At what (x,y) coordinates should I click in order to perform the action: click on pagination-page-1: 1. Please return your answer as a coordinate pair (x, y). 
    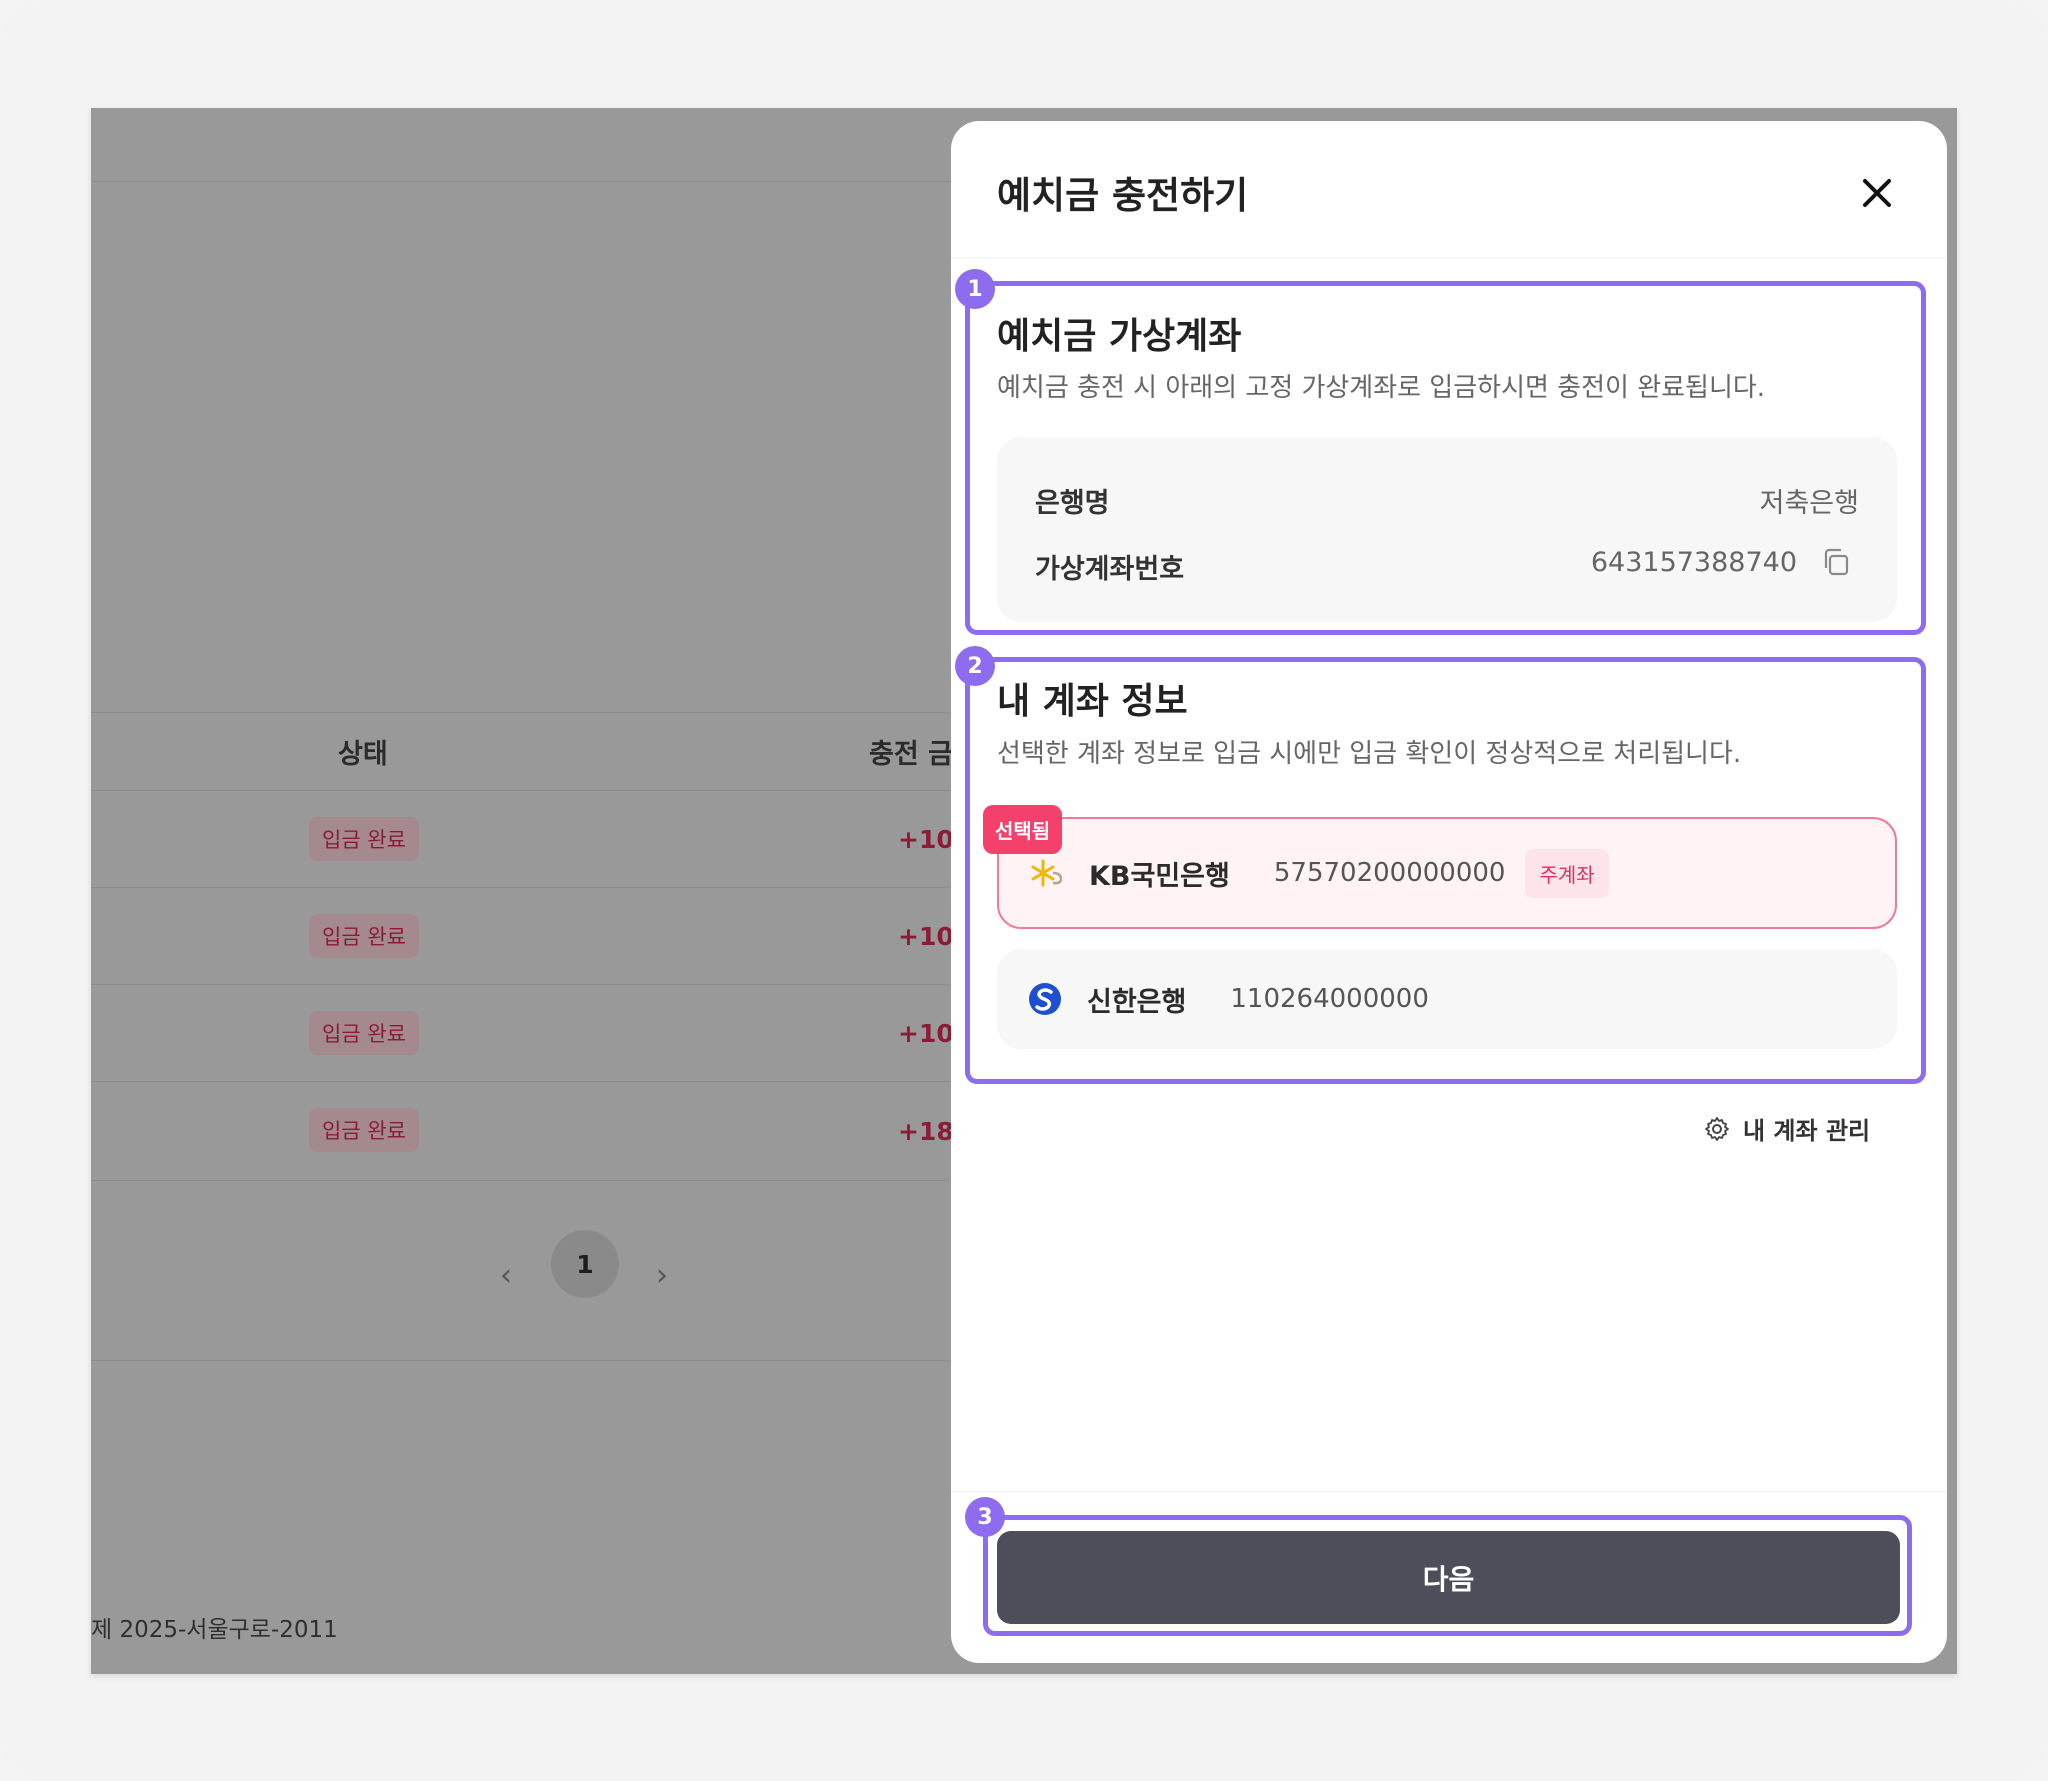
    Looking at the image, I should click on (585, 1264).